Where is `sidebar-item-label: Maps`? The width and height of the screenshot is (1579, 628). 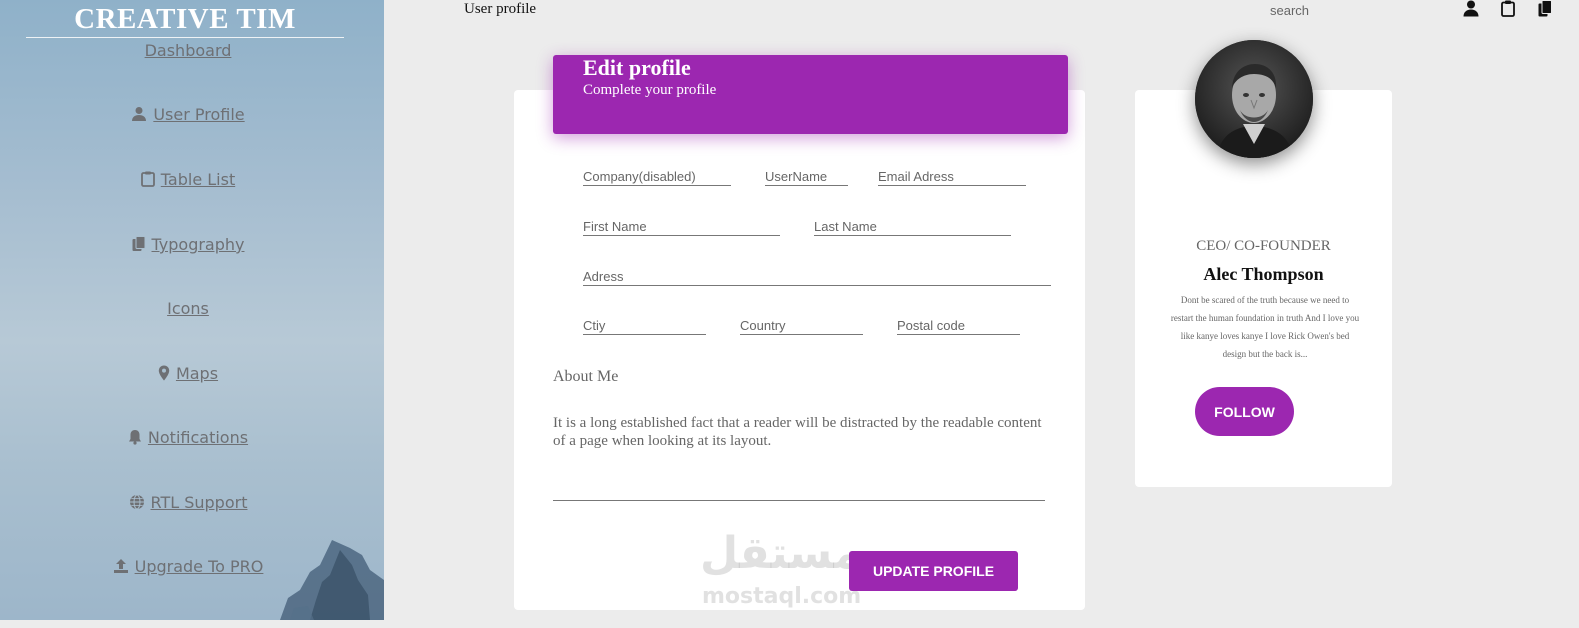 sidebar-item-label: Maps is located at coordinates (197, 373).